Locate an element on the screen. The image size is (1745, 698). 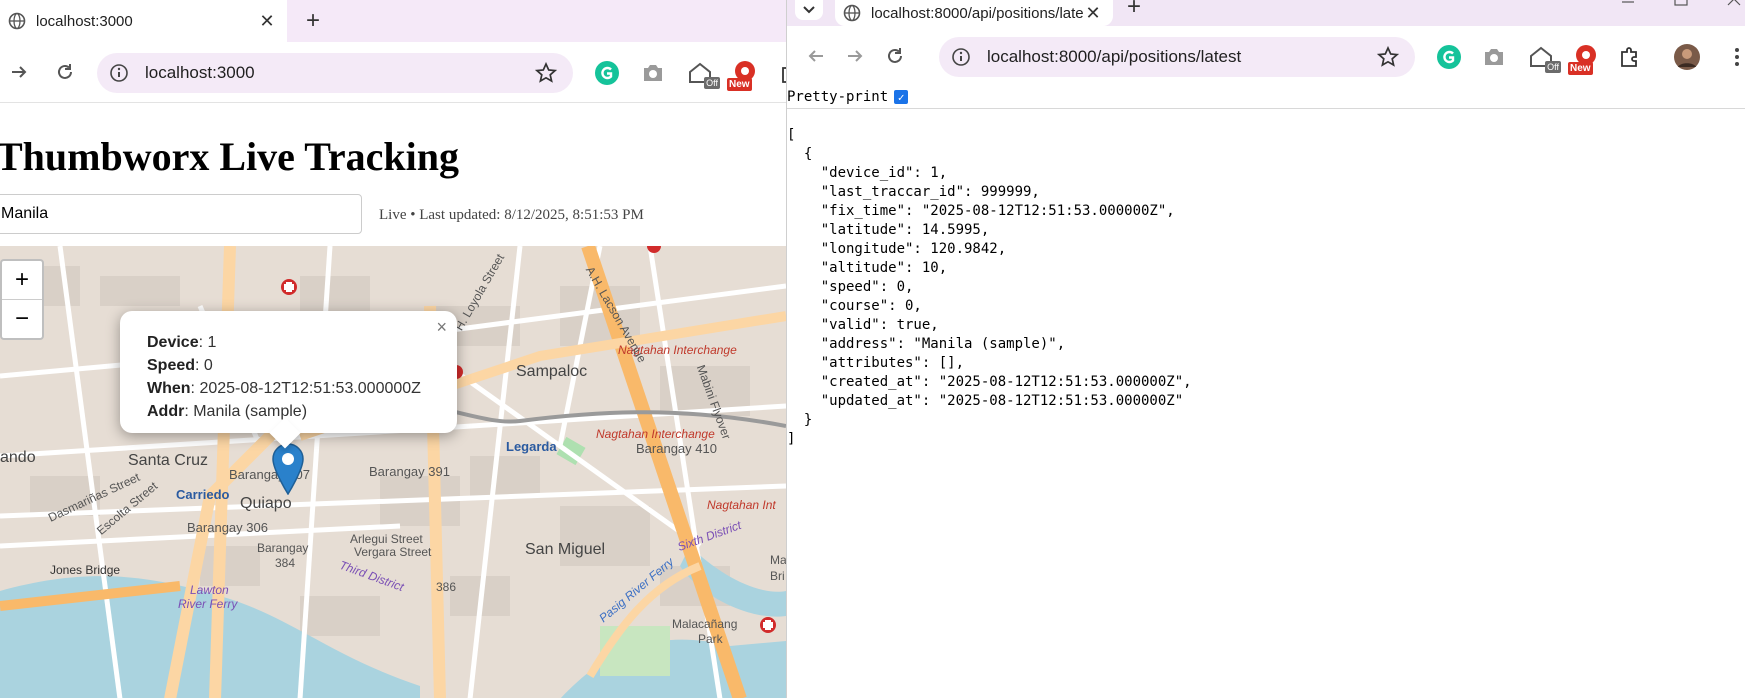
json-line: "latitude": 14.5995, is located at coordinates (888, 230).